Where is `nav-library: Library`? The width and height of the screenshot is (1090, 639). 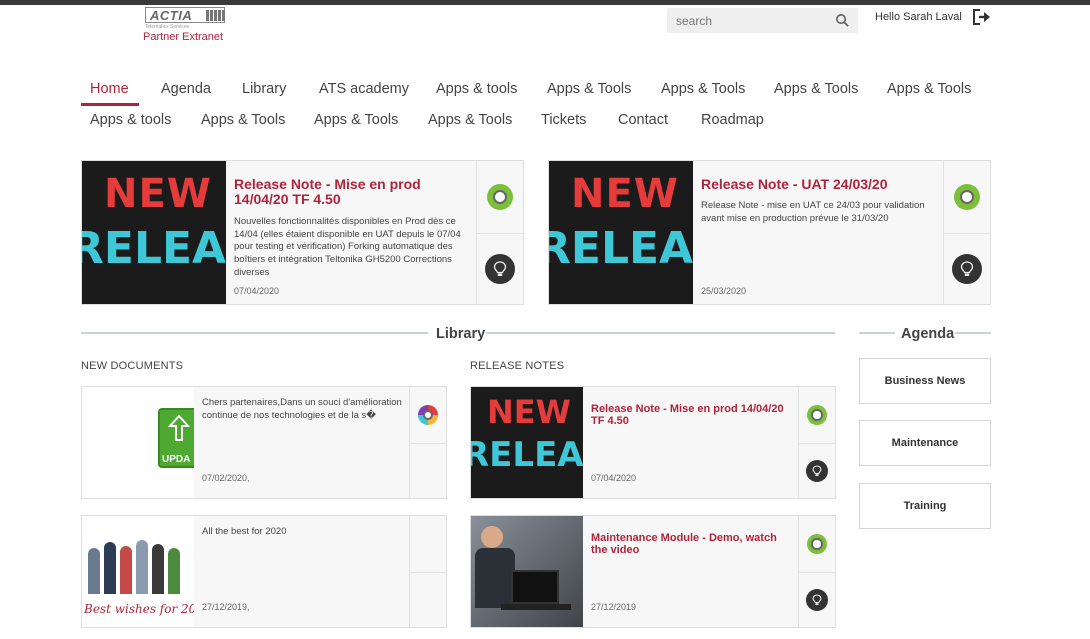 nav-library: Library is located at coordinates (264, 89).